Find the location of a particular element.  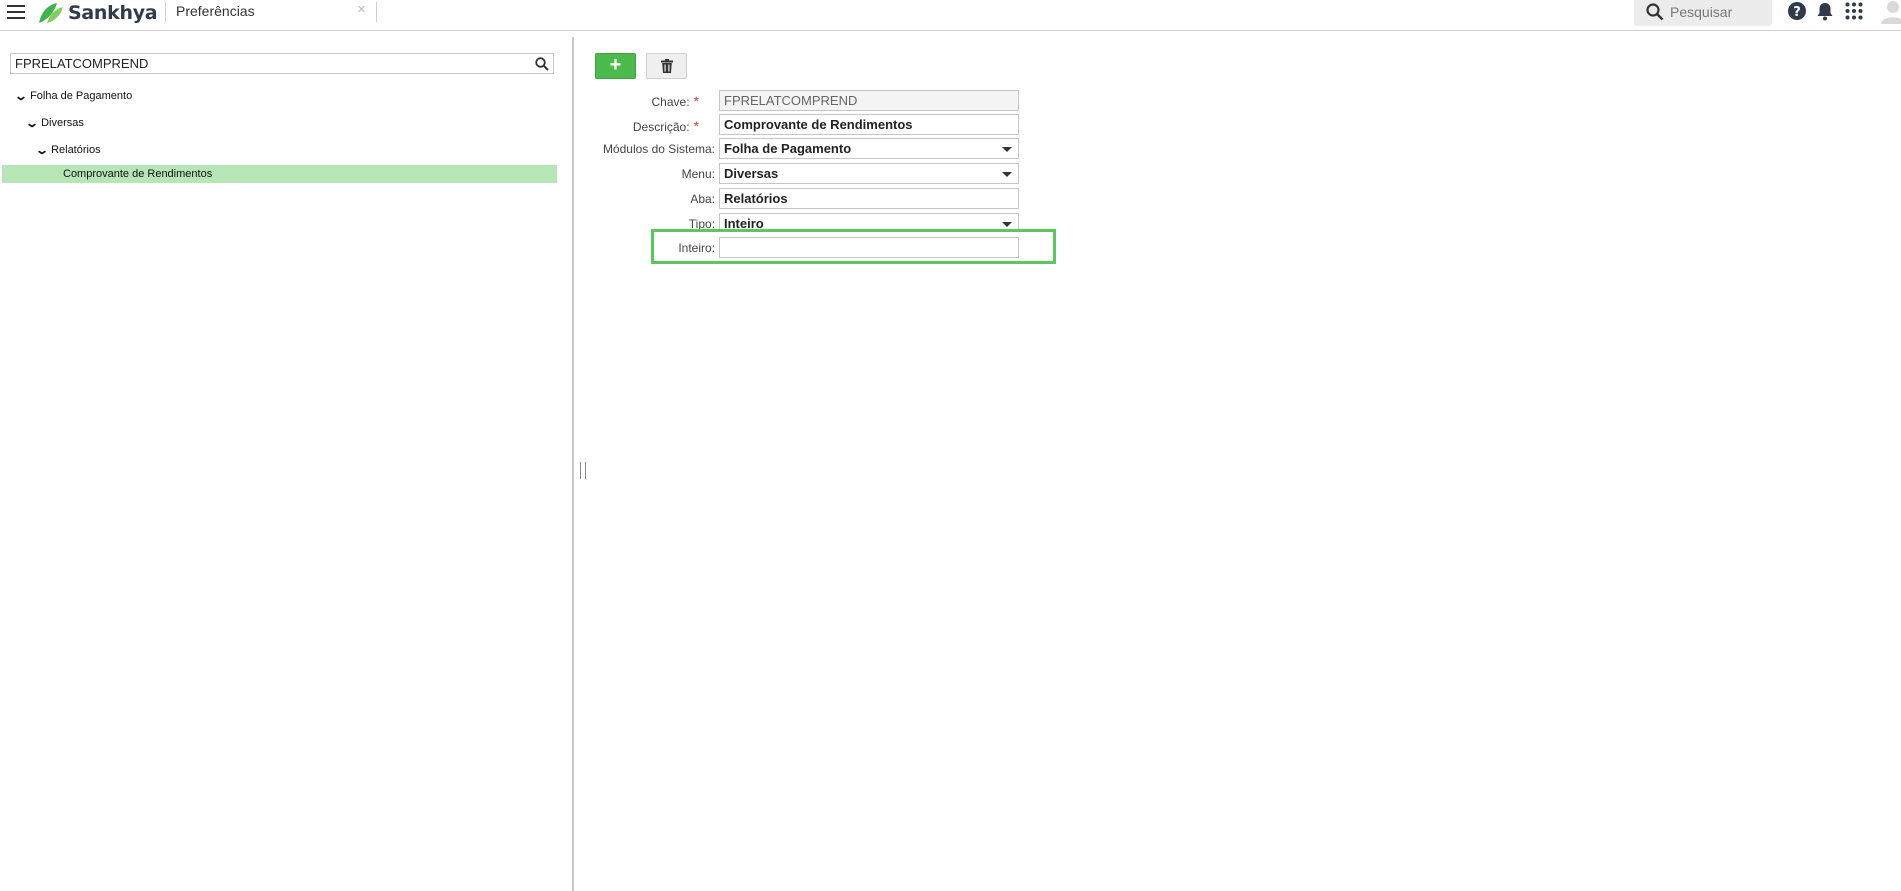

sankhya-leaf-icon is located at coordinates (51, 13).